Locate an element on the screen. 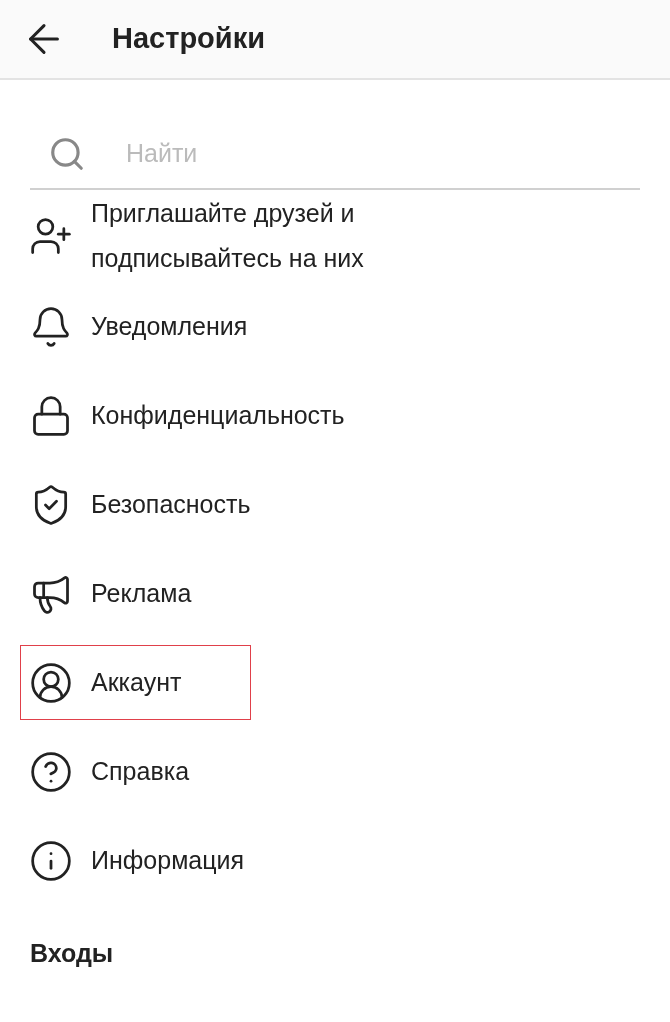  settings-item: Безопасность is located at coordinates (141, 504).